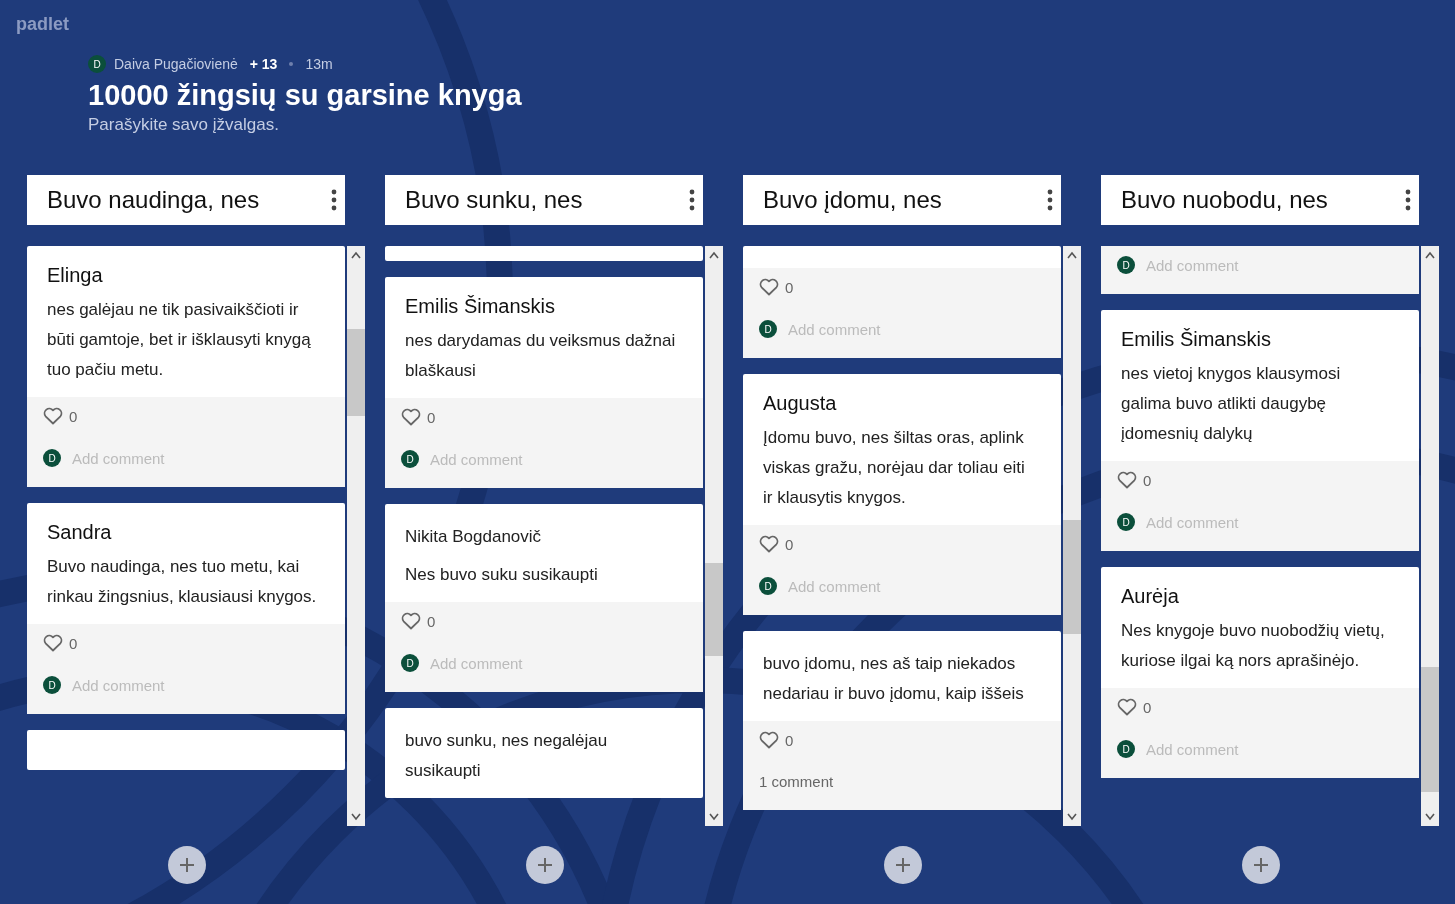 The width and height of the screenshot is (1455, 904). I want to click on post-text: nes vietoj knygos klausymosi galima buvo atlikti daugybę įdomesnių dalykų, so click(1231, 404).